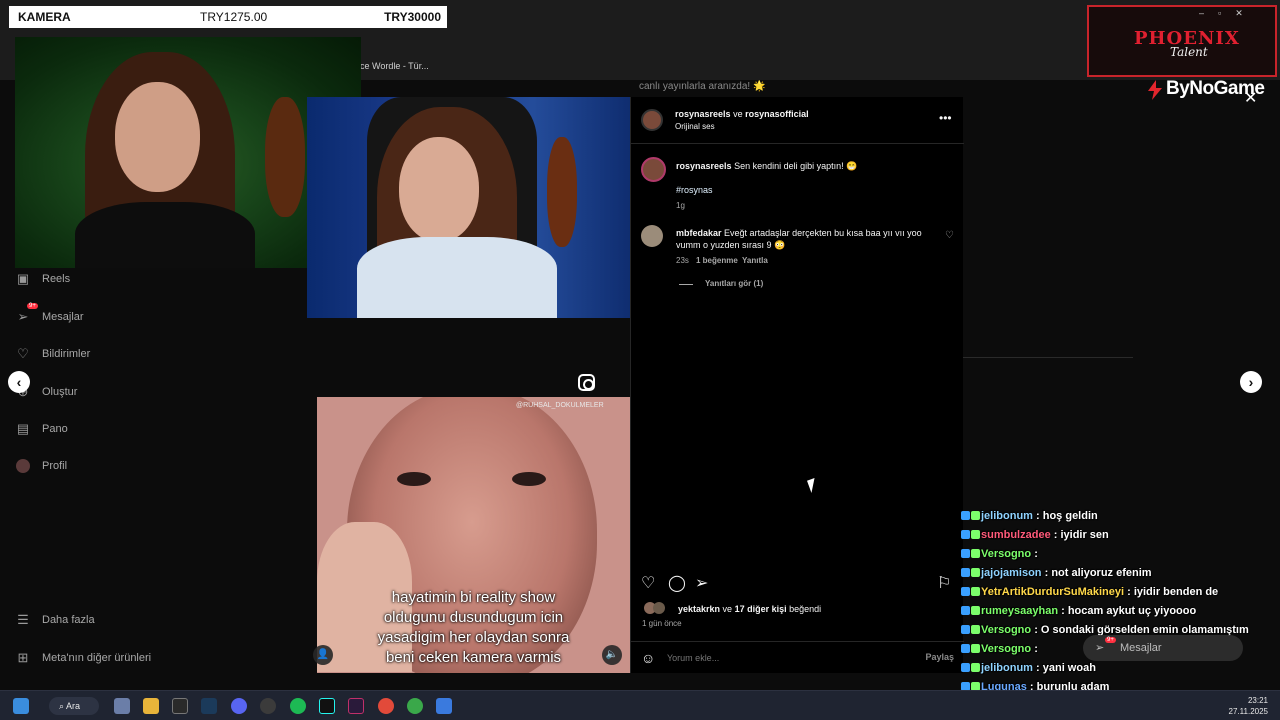  Describe the element at coordinates (686, 284) in the screenshot. I see `replies-line` at that location.